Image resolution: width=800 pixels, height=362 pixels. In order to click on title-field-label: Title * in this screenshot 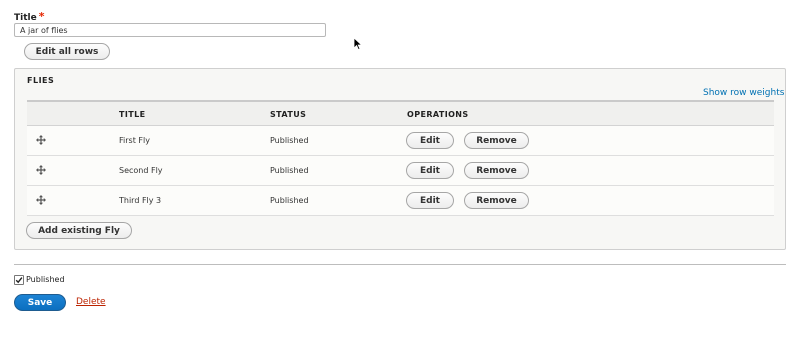, I will do `click(29, 16)`.